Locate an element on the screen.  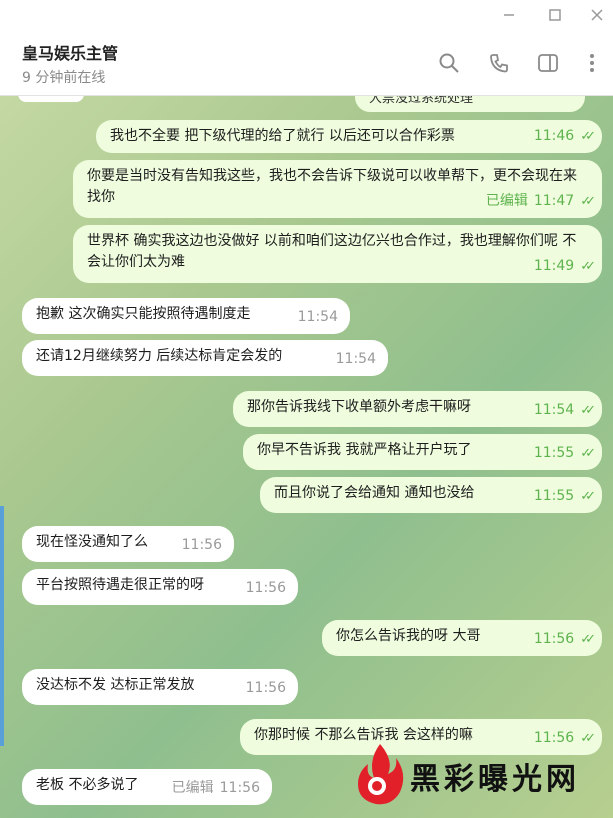
message-text: 你早不告诉我 我就严格让开户玩了 is located at coordinates (364, 450).